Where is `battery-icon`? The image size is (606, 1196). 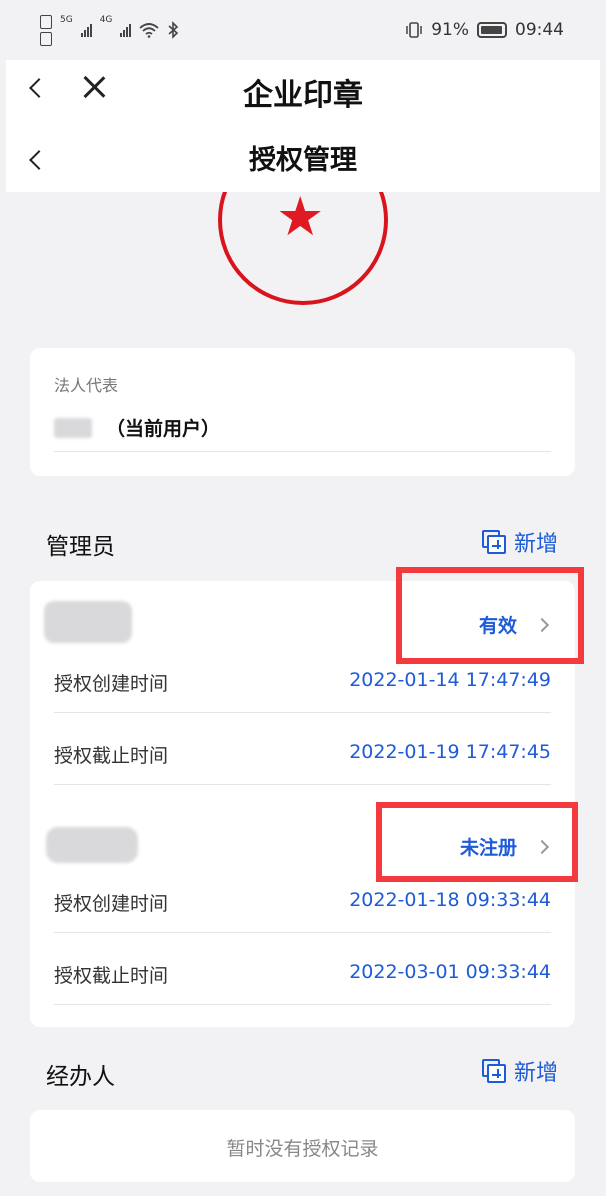 battery-icon is located at coordinates (492, 30).